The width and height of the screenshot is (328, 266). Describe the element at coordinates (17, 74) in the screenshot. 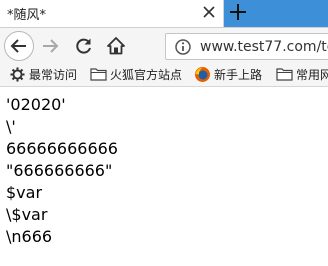

I see `gear-icon` at that location.